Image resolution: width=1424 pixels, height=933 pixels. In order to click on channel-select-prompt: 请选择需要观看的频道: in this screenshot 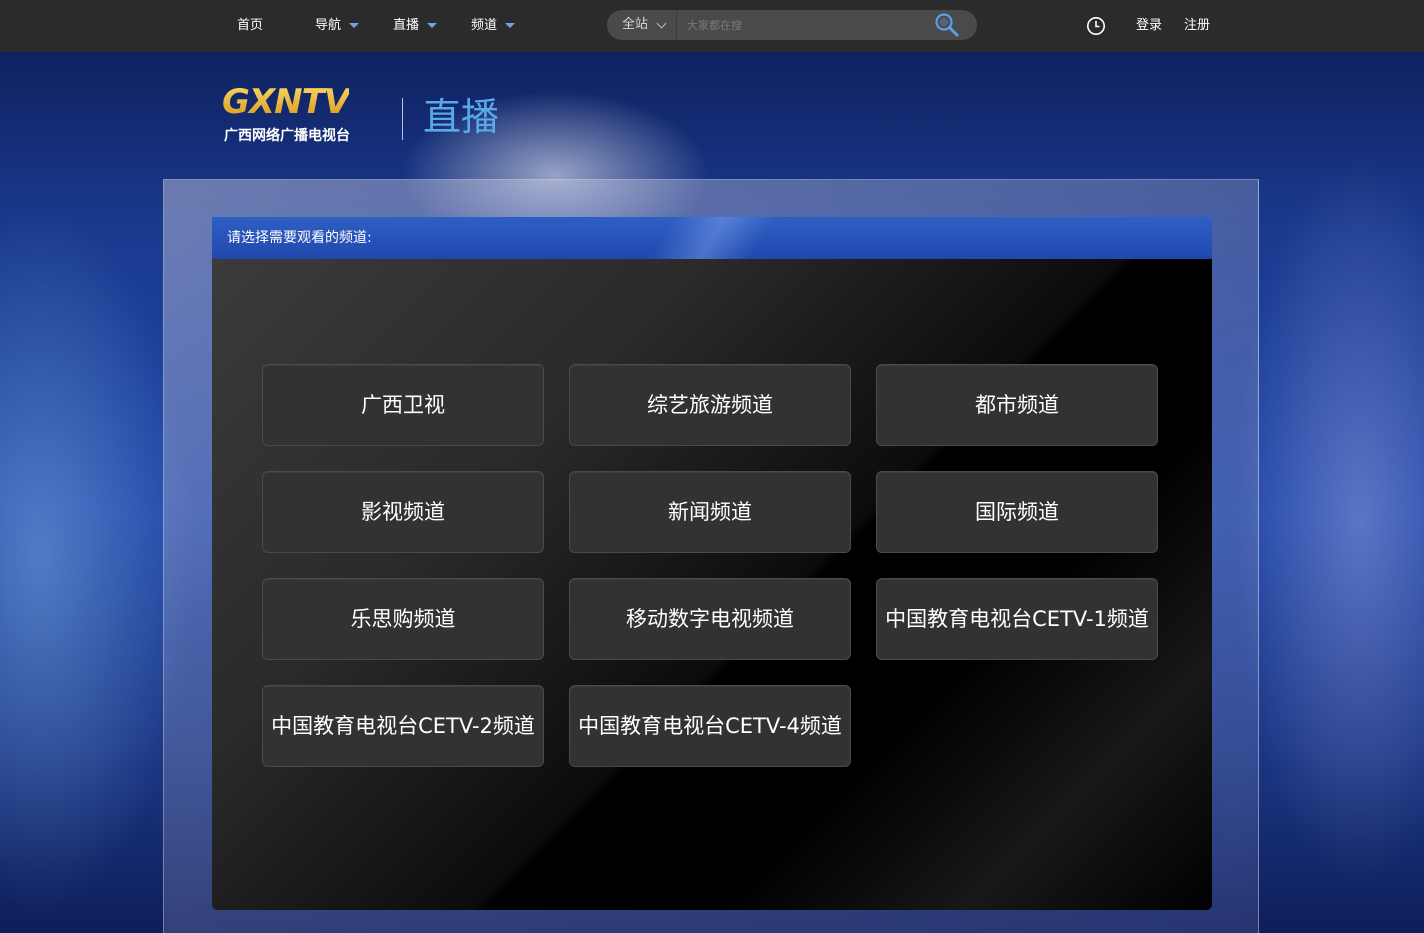, I will do `click(299, 238)`.